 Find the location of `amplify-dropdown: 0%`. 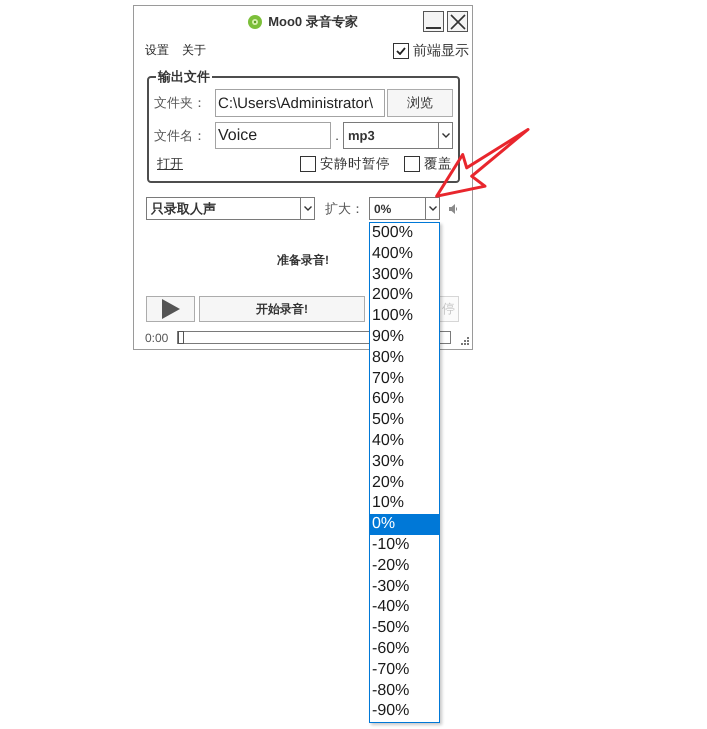

amplify-dropdown: 0% is located at coordinates (404, 208).